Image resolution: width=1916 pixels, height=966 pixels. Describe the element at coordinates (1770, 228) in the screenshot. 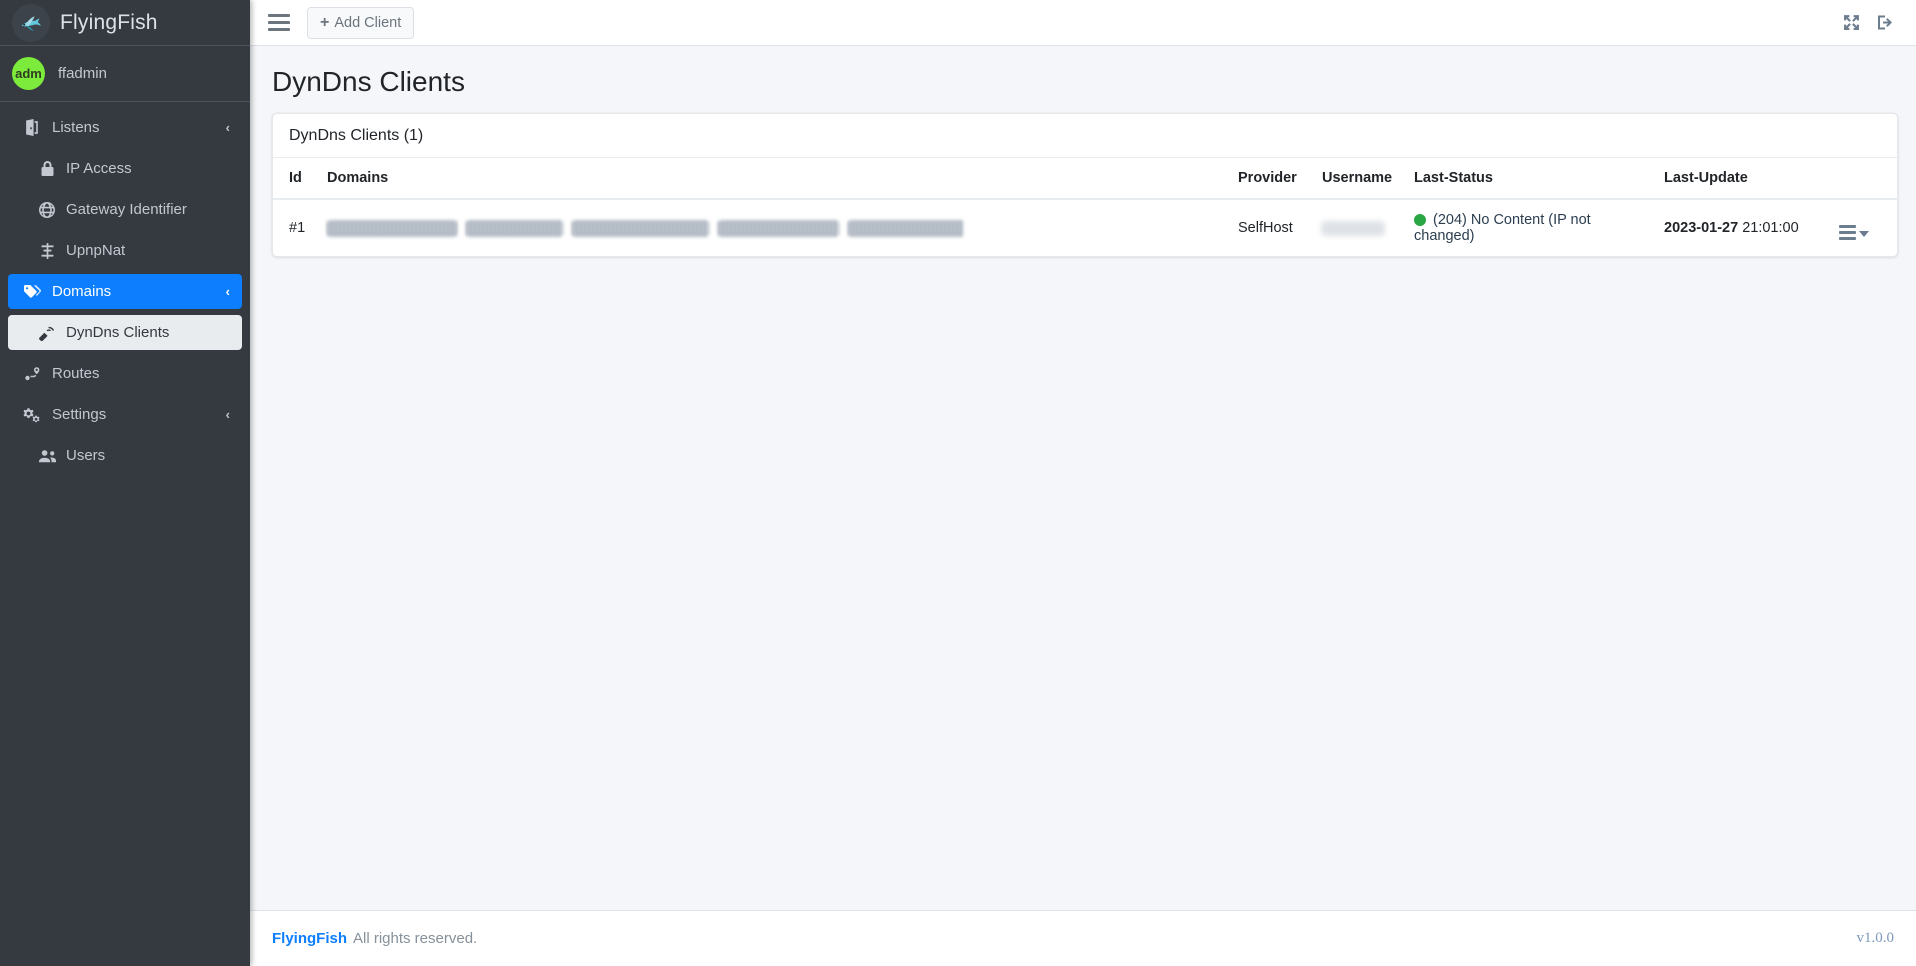

I see `last-update-time: 21:01:00` at that location.